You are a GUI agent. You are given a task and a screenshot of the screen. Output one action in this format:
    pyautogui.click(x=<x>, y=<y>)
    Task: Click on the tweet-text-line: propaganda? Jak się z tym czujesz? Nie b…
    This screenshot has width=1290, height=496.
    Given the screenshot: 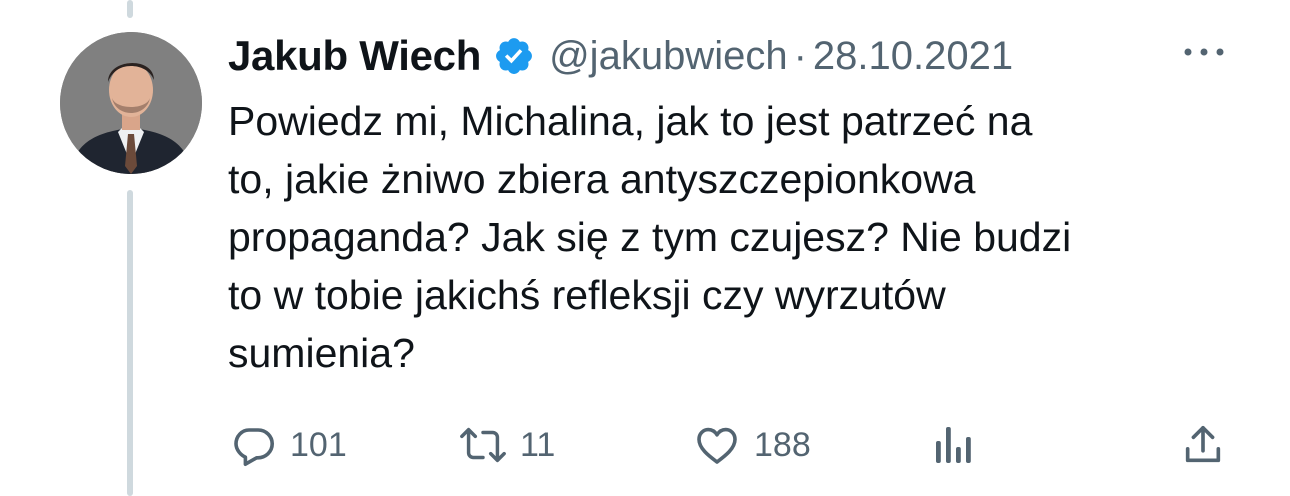 What is the action you would take?
    pyautogui.click(x=650, y=237)
    